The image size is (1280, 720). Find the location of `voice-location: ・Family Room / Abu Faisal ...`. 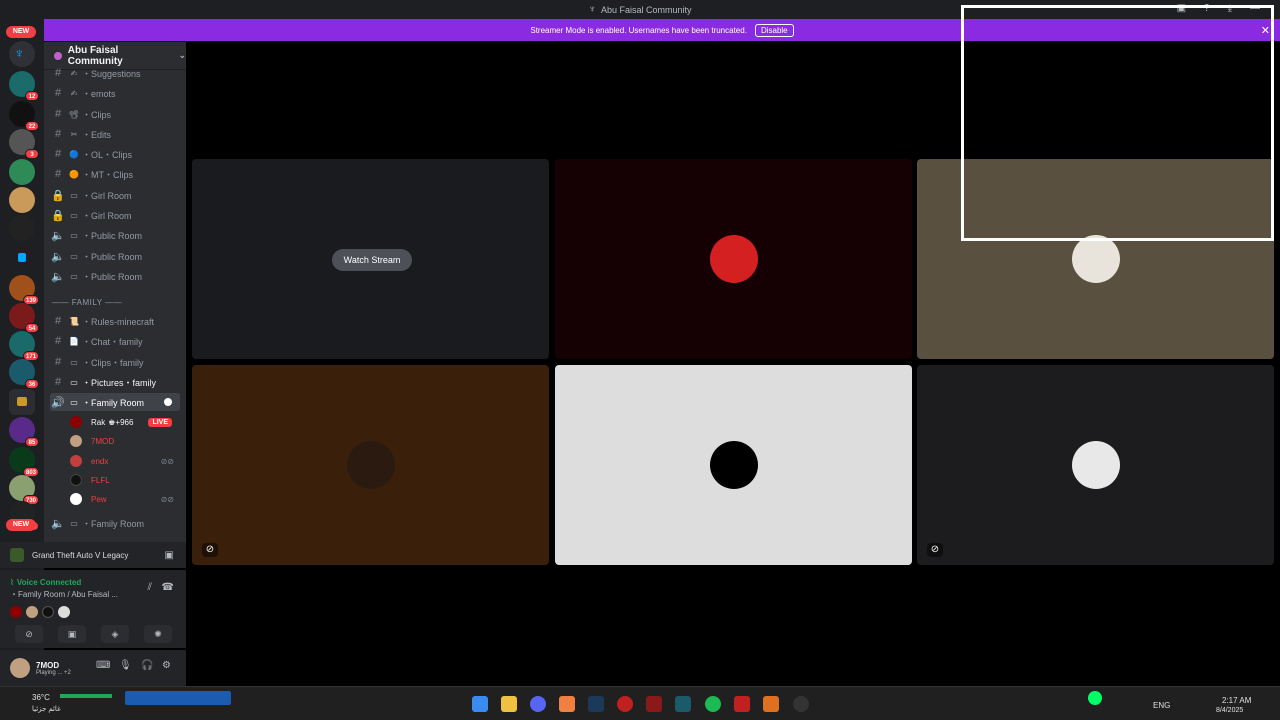

voice-location: ・Family Room / Abu Faisal ... is located at coordinates (64, 594).